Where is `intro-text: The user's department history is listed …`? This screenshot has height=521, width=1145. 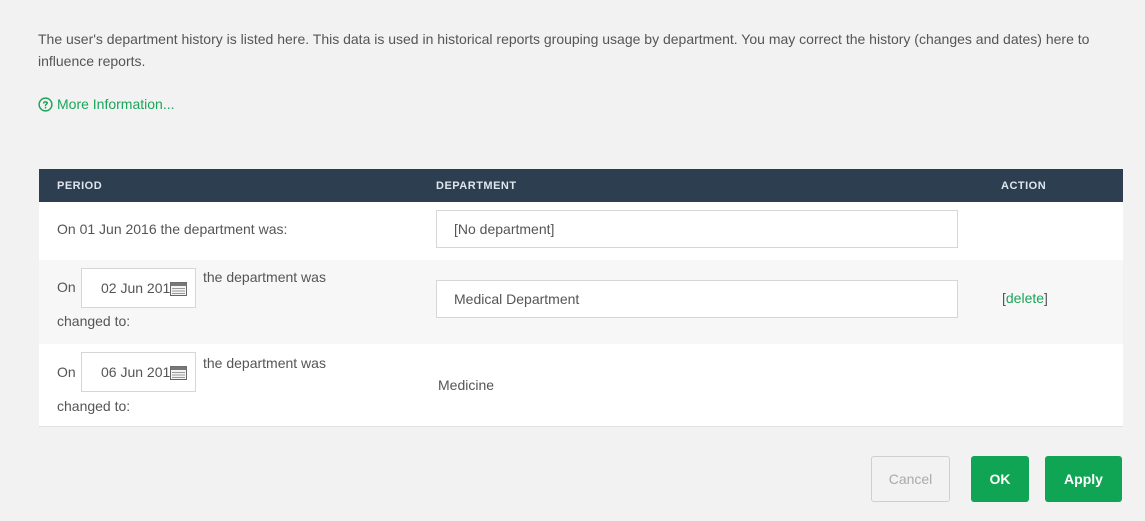 intro-text: The user's department history is listed … is located at coordinates (564, 50).